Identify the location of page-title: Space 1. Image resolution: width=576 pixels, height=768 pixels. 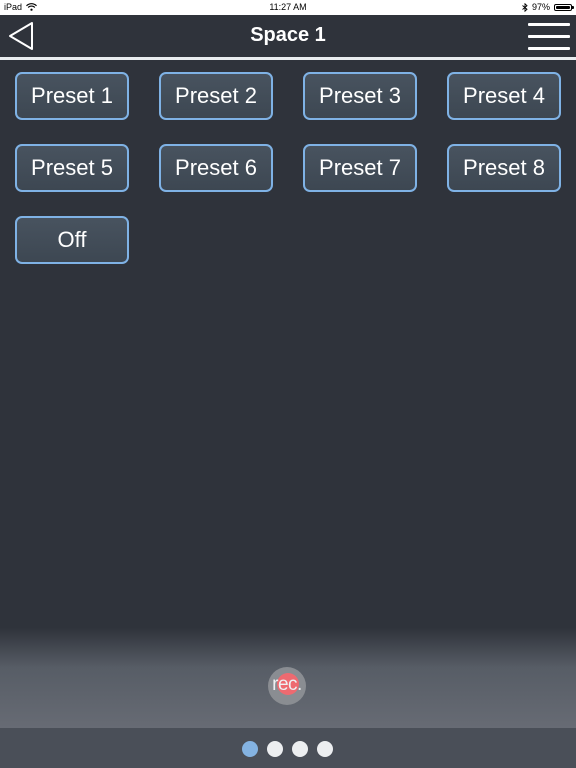
(288, 35).